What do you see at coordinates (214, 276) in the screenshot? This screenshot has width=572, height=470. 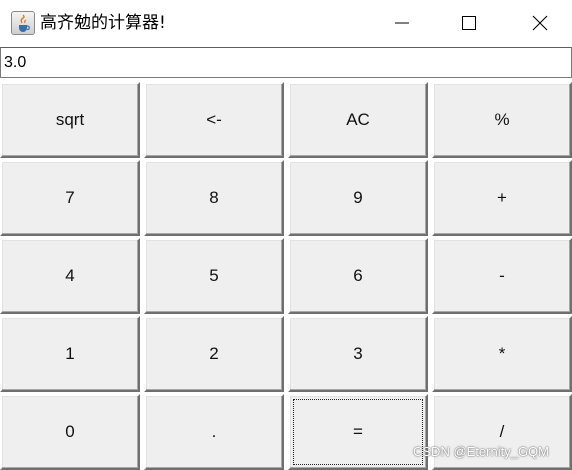 I see `digit-5-button: 5` at bounding box center [214, 276].